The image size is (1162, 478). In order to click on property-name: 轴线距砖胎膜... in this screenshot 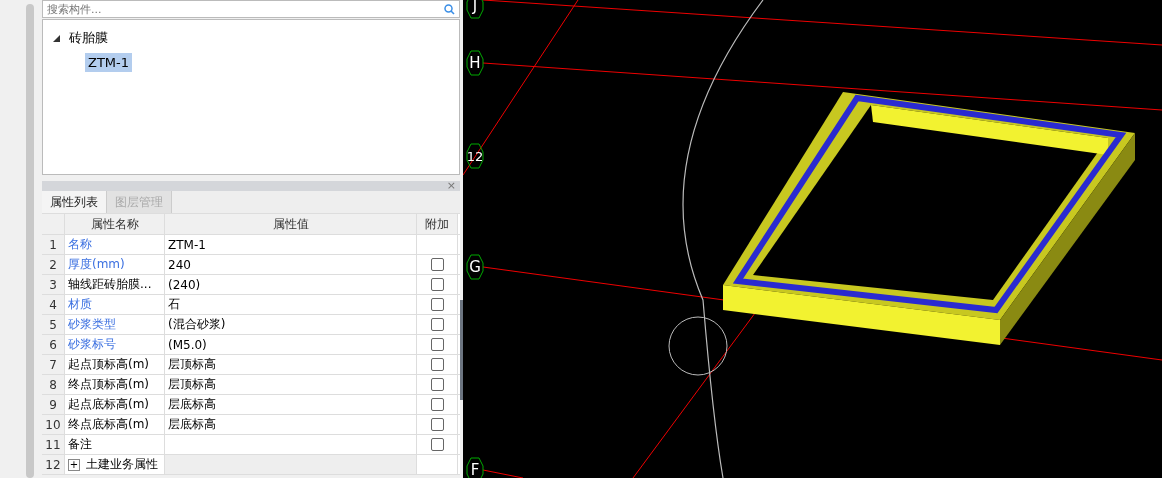, I will do `click(115, 284)`.